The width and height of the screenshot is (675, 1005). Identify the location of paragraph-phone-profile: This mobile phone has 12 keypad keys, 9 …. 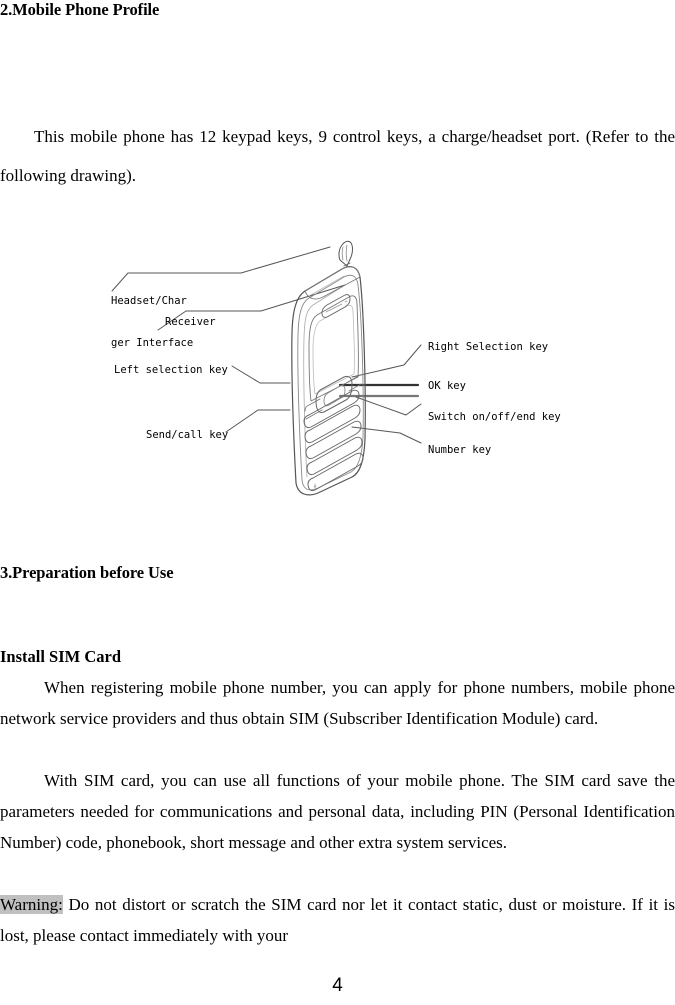
(337, 156).